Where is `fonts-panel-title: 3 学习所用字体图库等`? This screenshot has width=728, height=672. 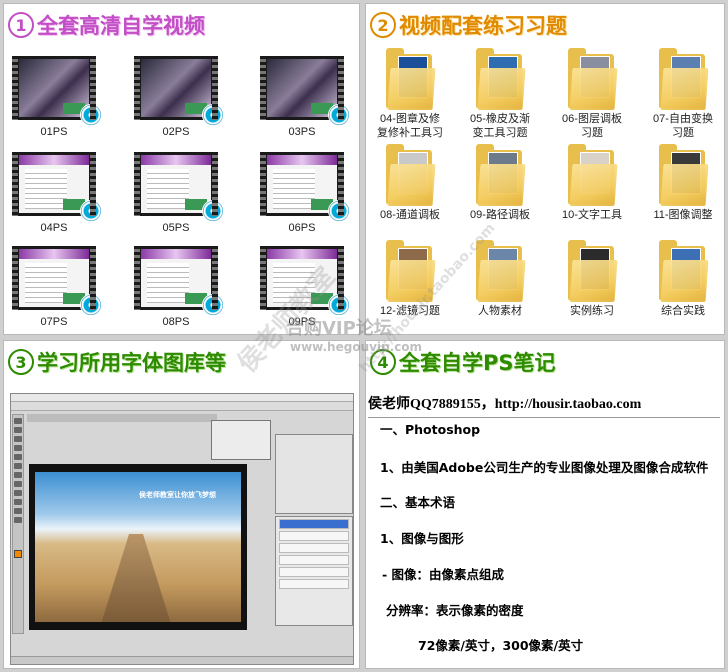 fonts-panel-title: 3 学习所用字体图库等 is located at coordinates (117, 362).